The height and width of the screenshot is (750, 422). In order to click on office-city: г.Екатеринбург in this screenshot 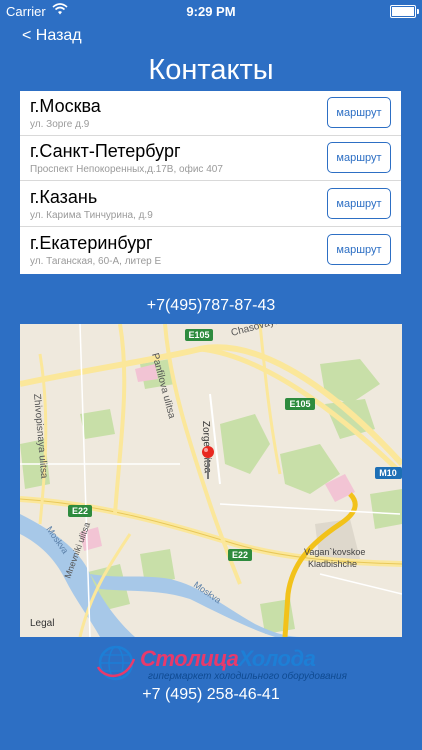, I will do `click(91, 243)`.